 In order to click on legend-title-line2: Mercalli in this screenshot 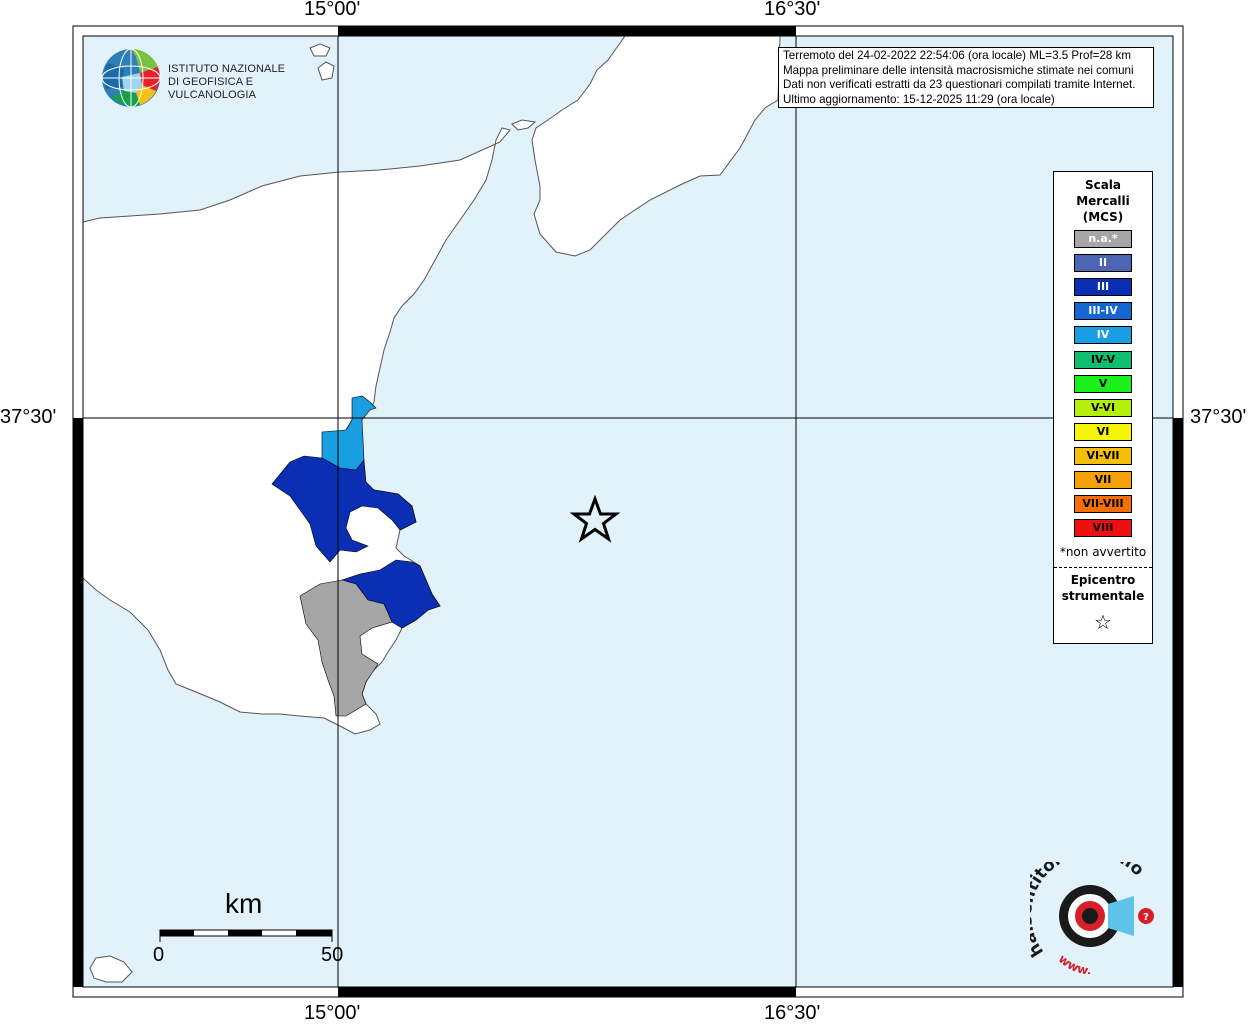, I will do `click(1103, 201)`.